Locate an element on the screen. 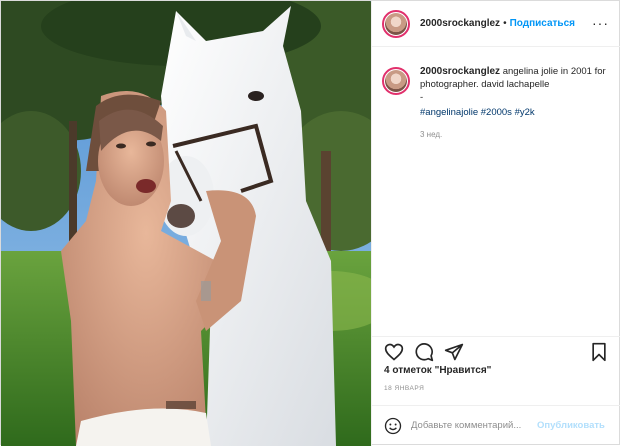 This screenshot has width=620, height=446. post-header: 2000srockanglez • Подписаться ··· is located at coordinates (496, 24).